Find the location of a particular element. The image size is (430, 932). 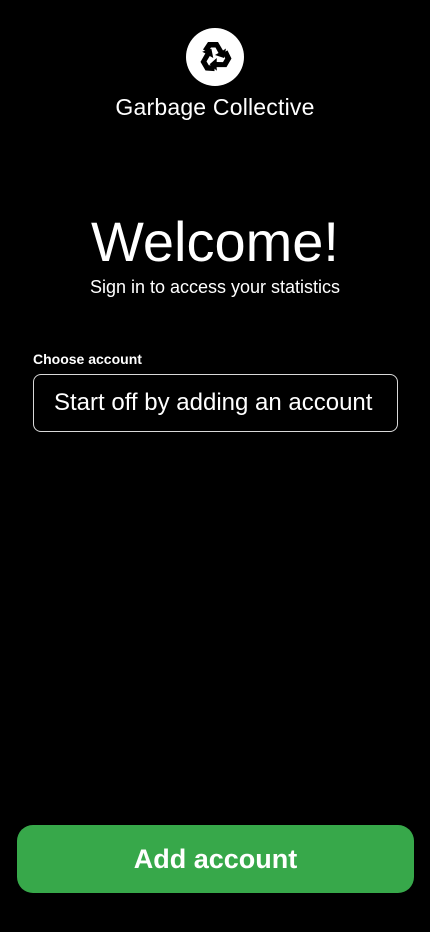

welcome-title: Welcome! is located at coordinates (215, 241).